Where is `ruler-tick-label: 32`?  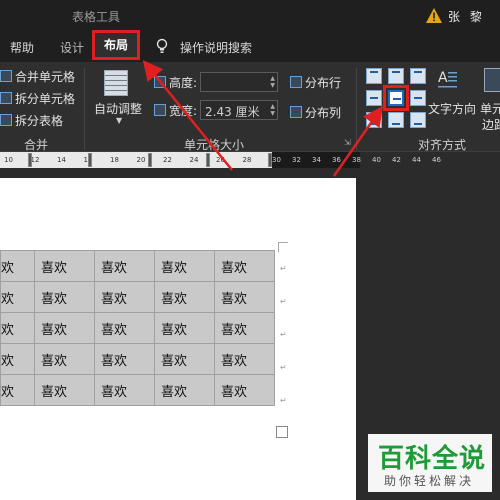 ruler-tick-label: 32 is located at coordinates (296, 160).